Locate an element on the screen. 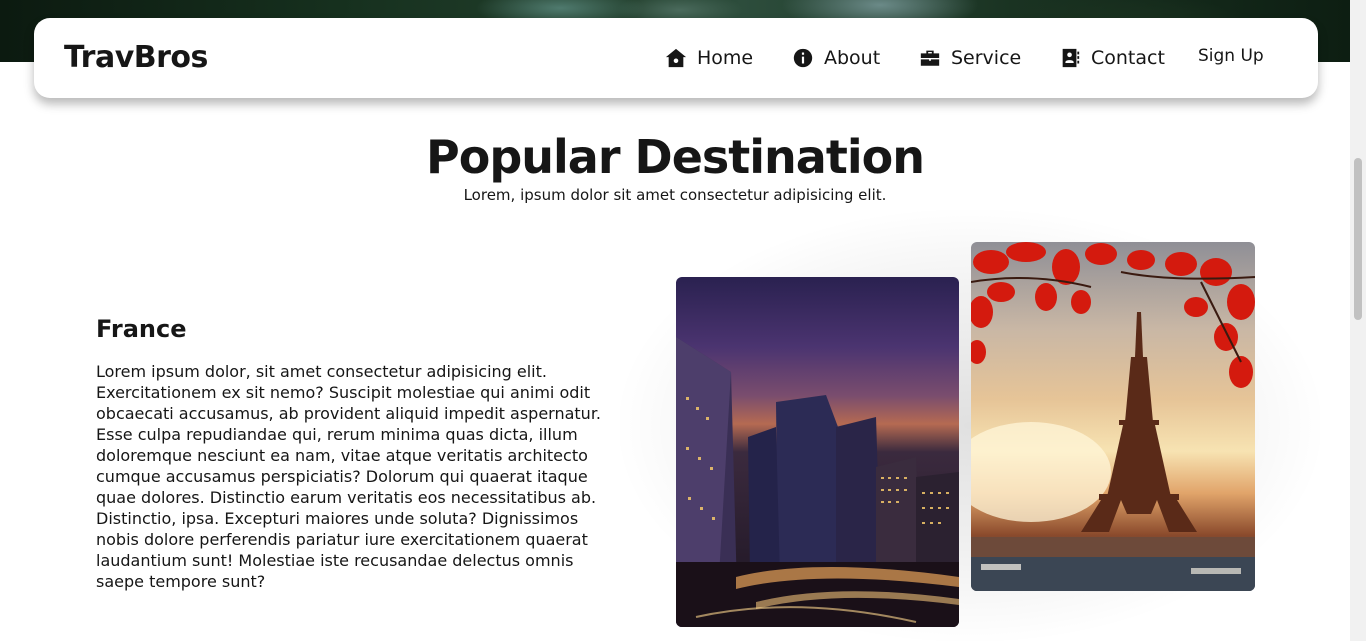  nav-item-label: Home is located at coordinates (725, 58).